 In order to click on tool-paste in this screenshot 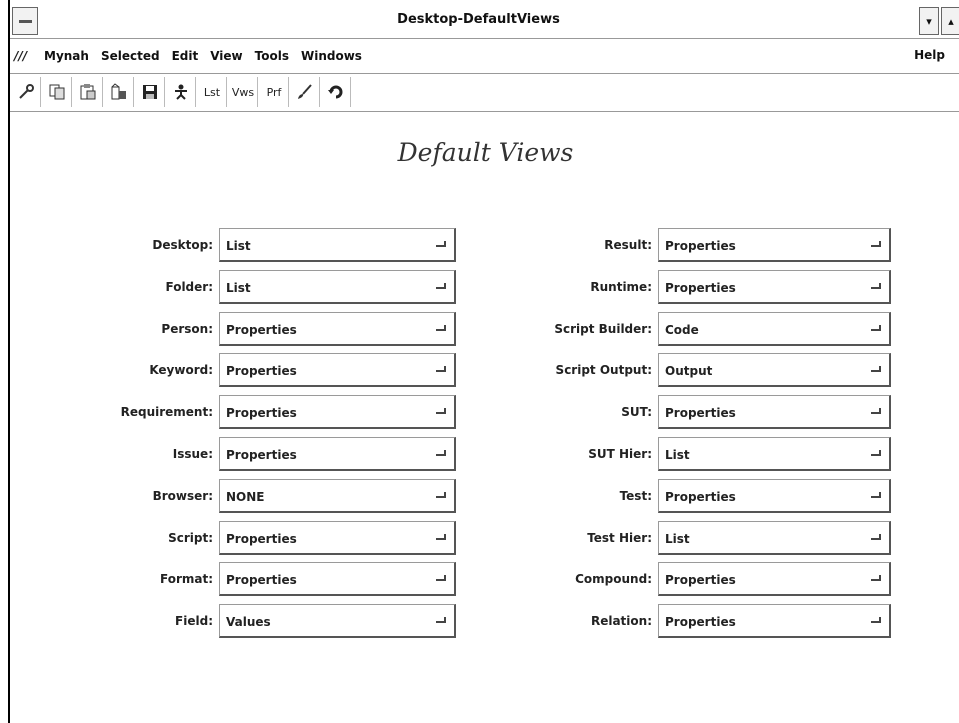, I will do `click(88, 92)`.